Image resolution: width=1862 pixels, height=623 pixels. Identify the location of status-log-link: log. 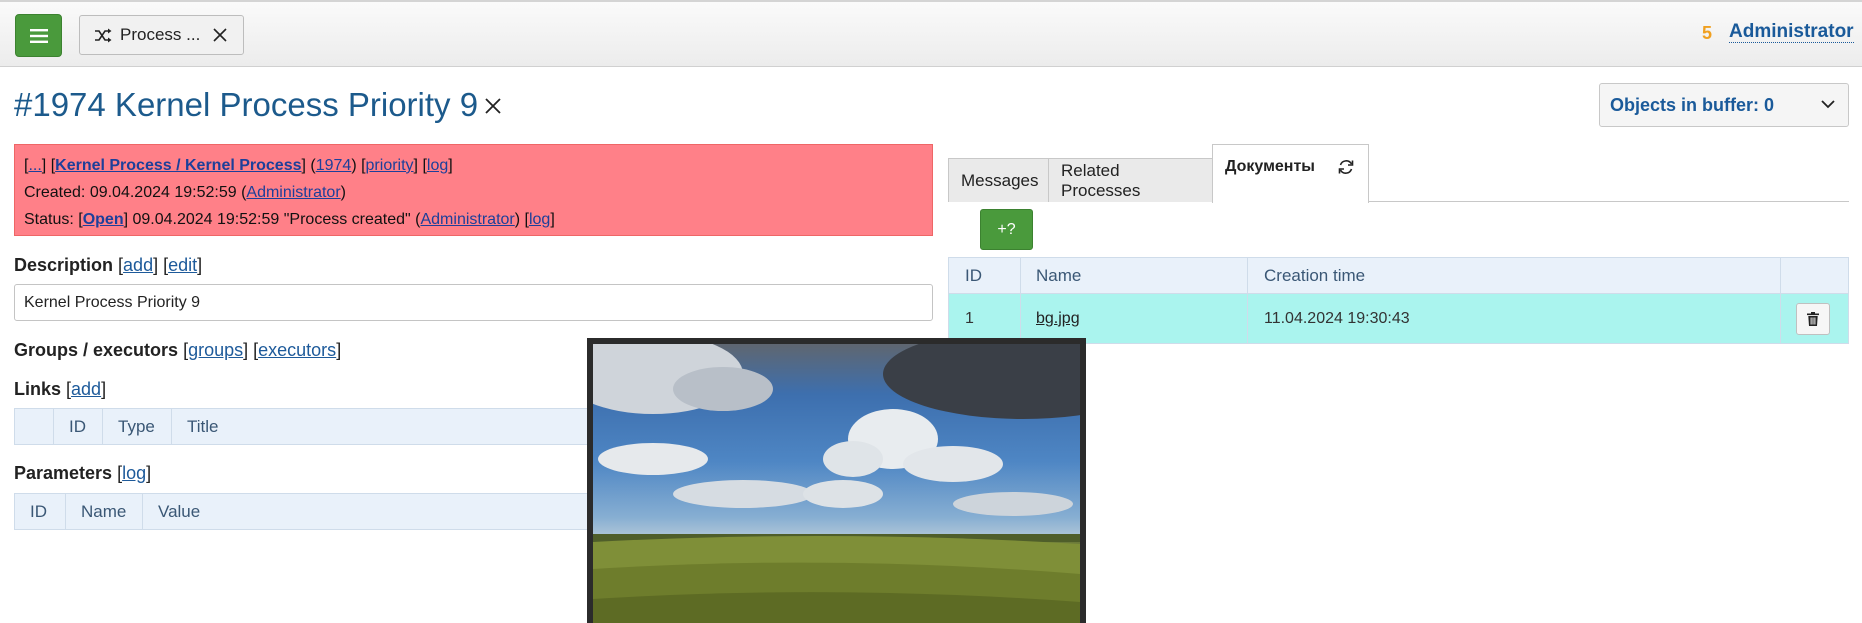
(539, 219).